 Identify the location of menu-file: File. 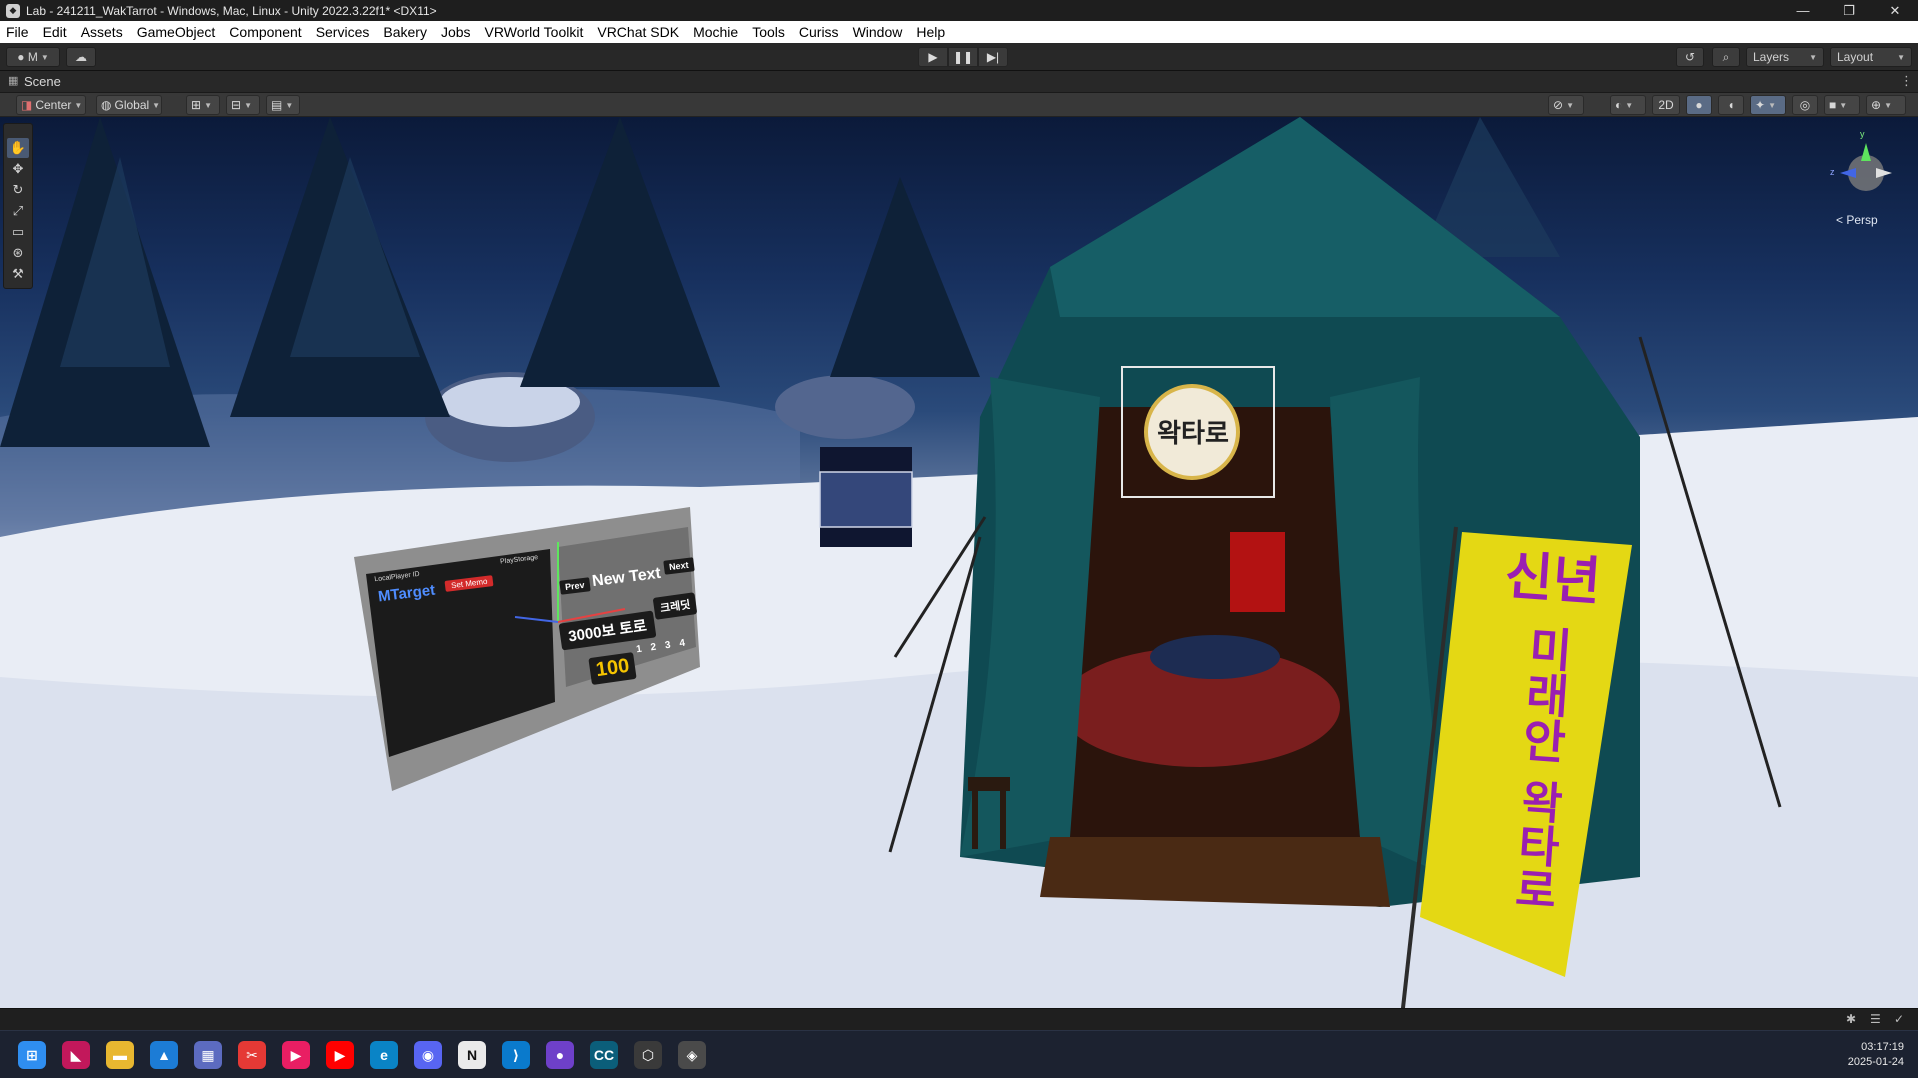
(17, 32).